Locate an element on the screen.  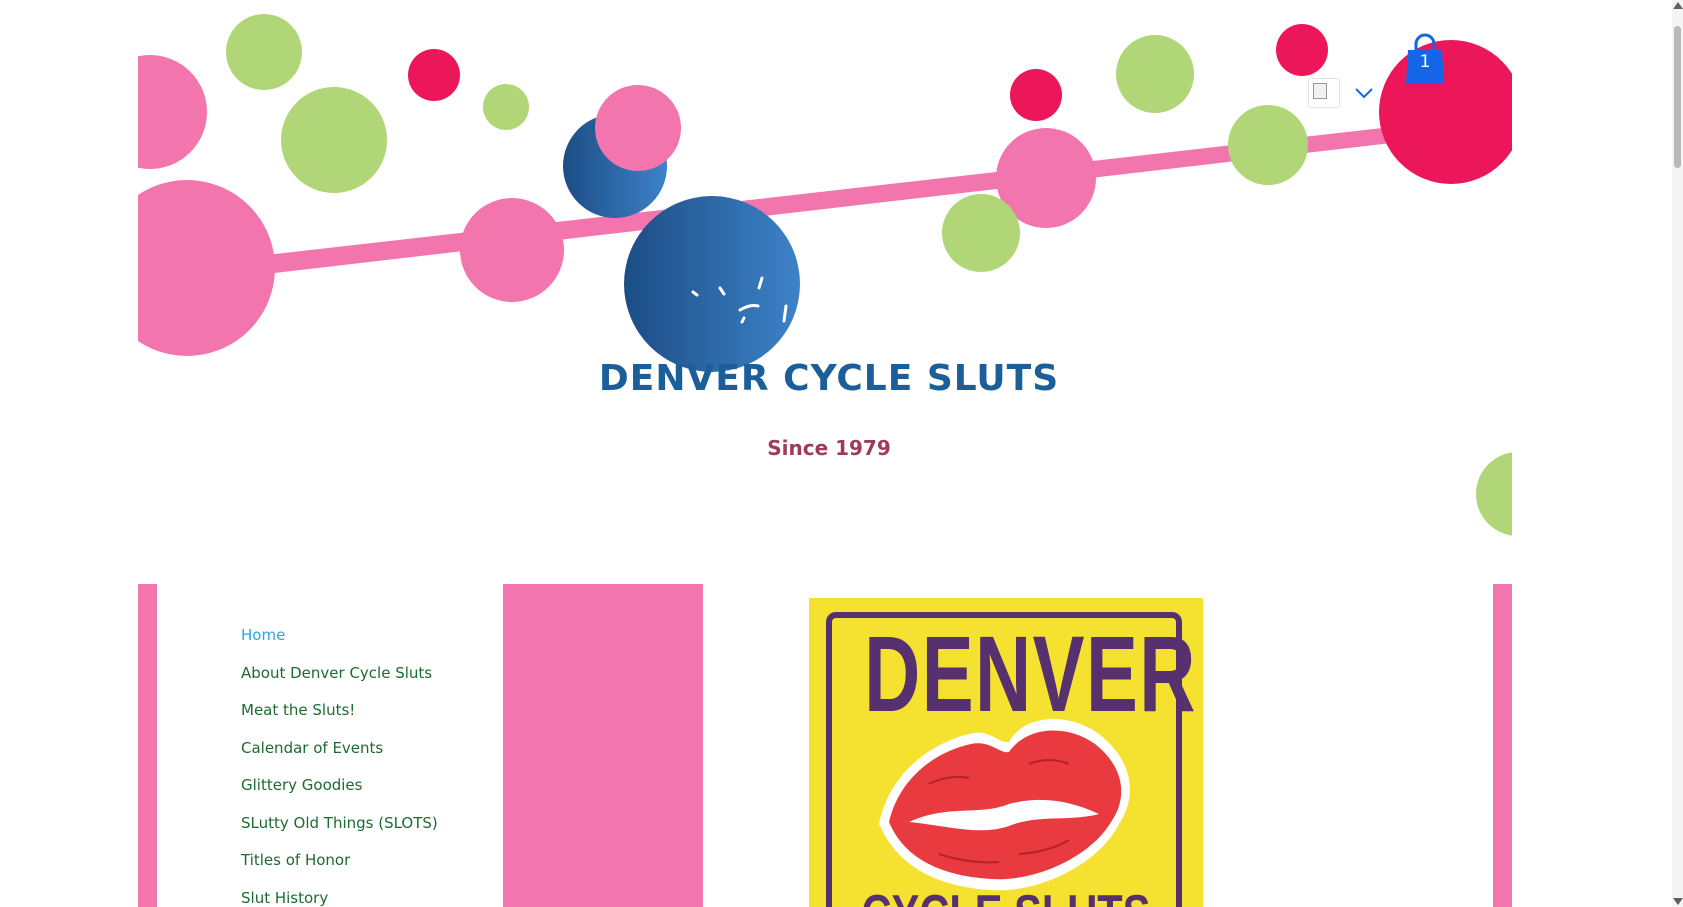
chevron-down-icon is located at coordinates (1364, 93).